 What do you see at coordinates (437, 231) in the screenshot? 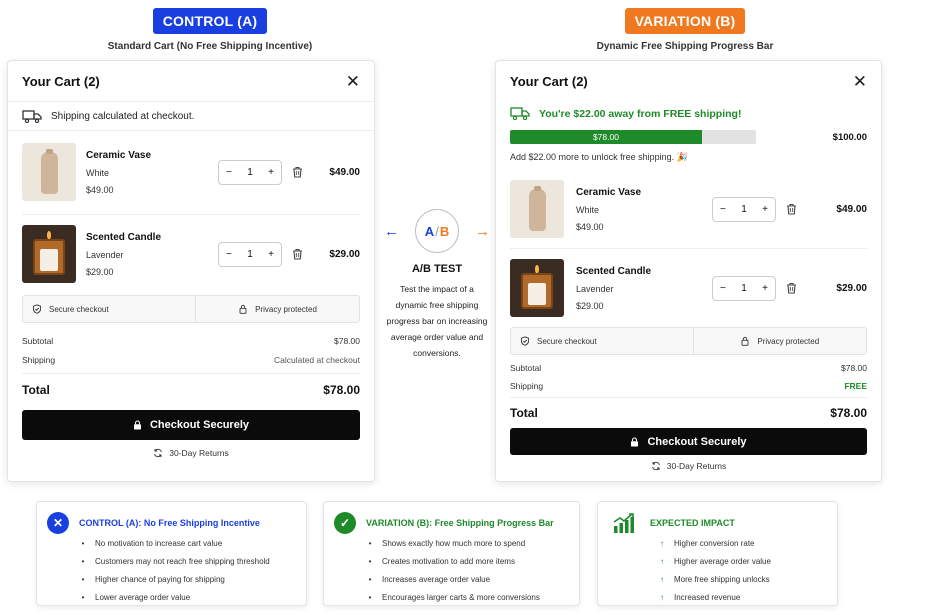
I see `ab-slash: /` at bounding box center [437, 231].